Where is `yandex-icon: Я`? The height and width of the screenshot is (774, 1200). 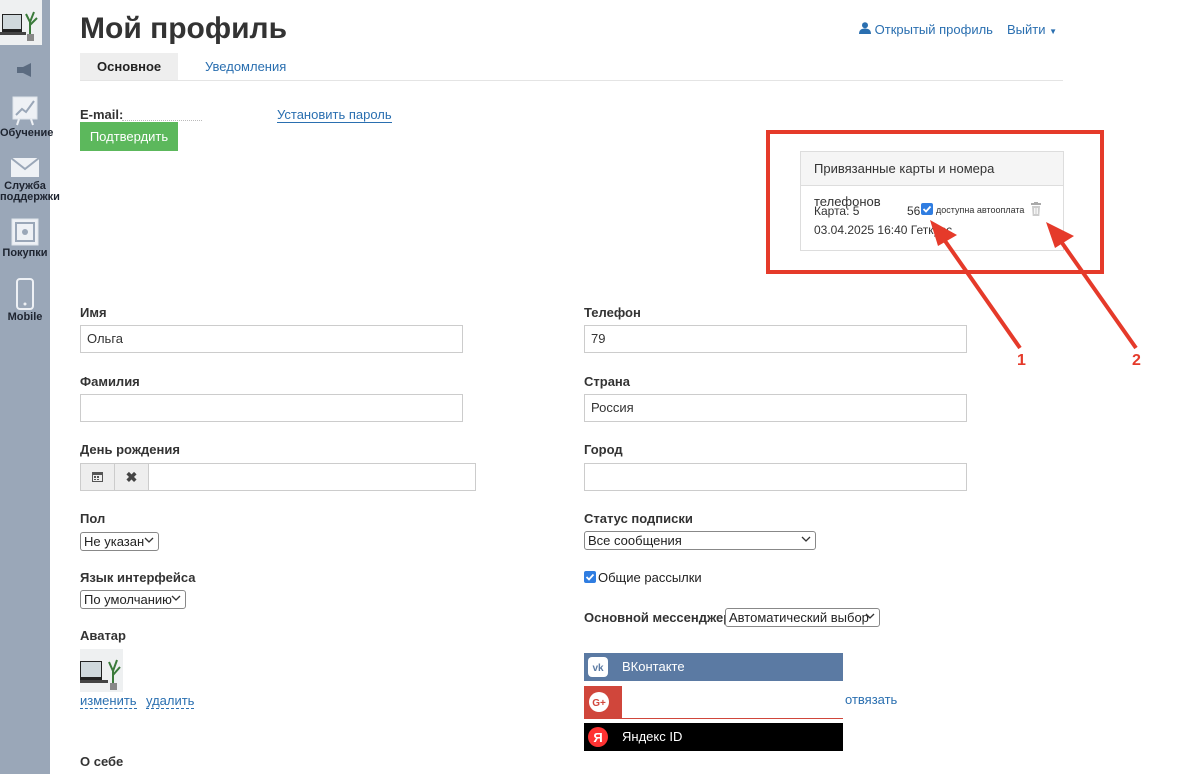
yandex-icon: Я is located at coordinates (598, 737).